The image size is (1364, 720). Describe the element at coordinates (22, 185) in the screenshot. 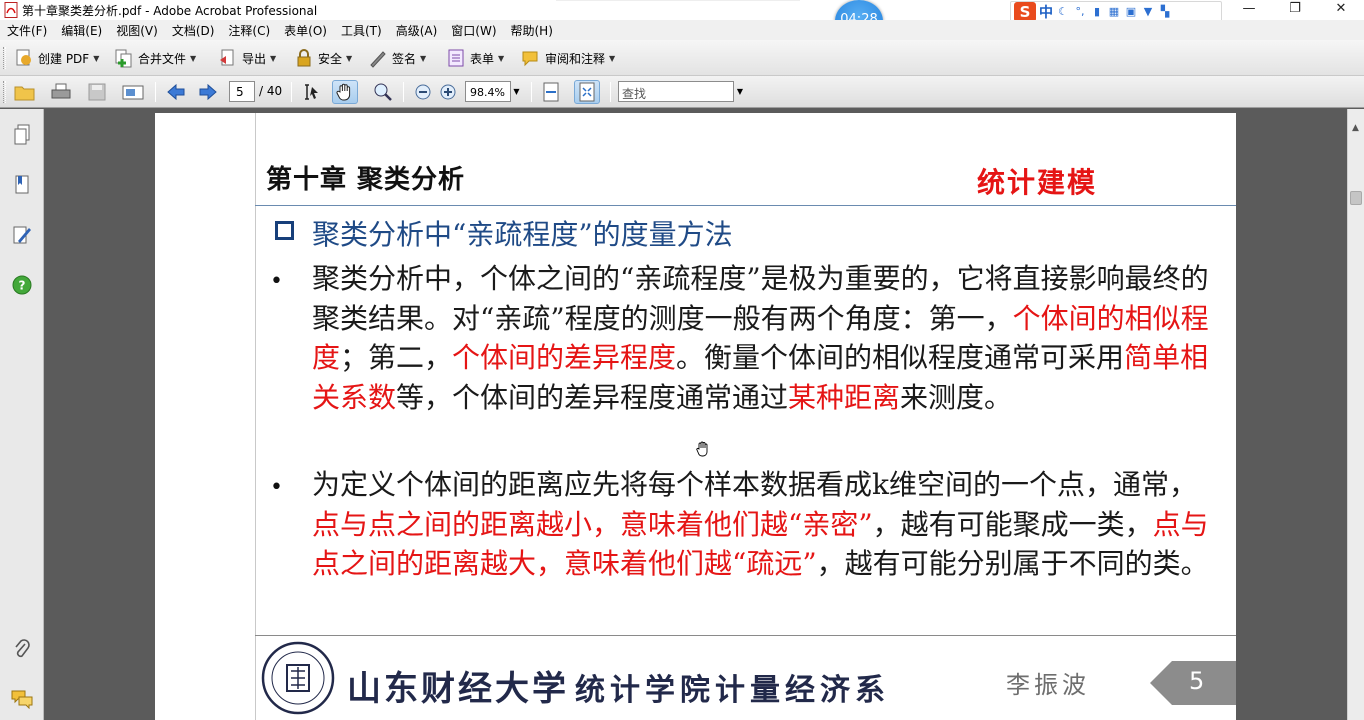

I see `bookmarks-panel-button` at that location.